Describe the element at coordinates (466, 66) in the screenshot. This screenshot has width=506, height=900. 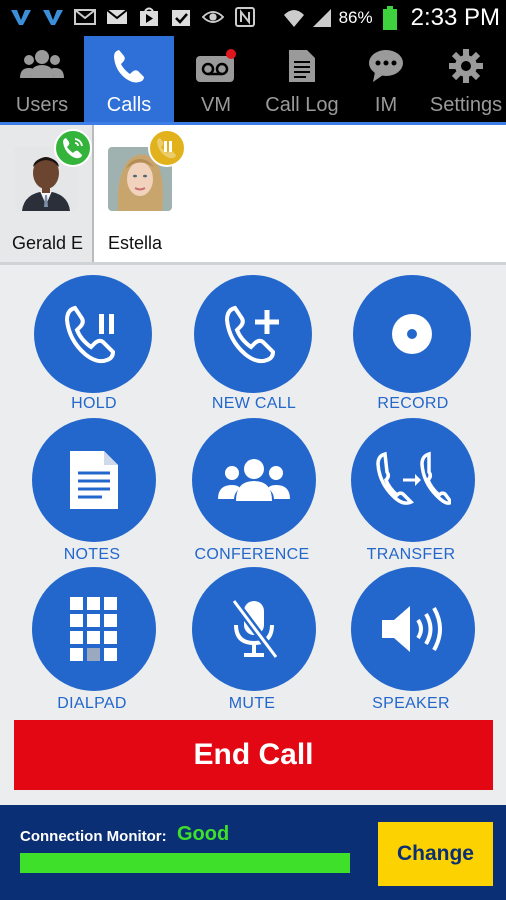
I see `gear-icon` at that location.